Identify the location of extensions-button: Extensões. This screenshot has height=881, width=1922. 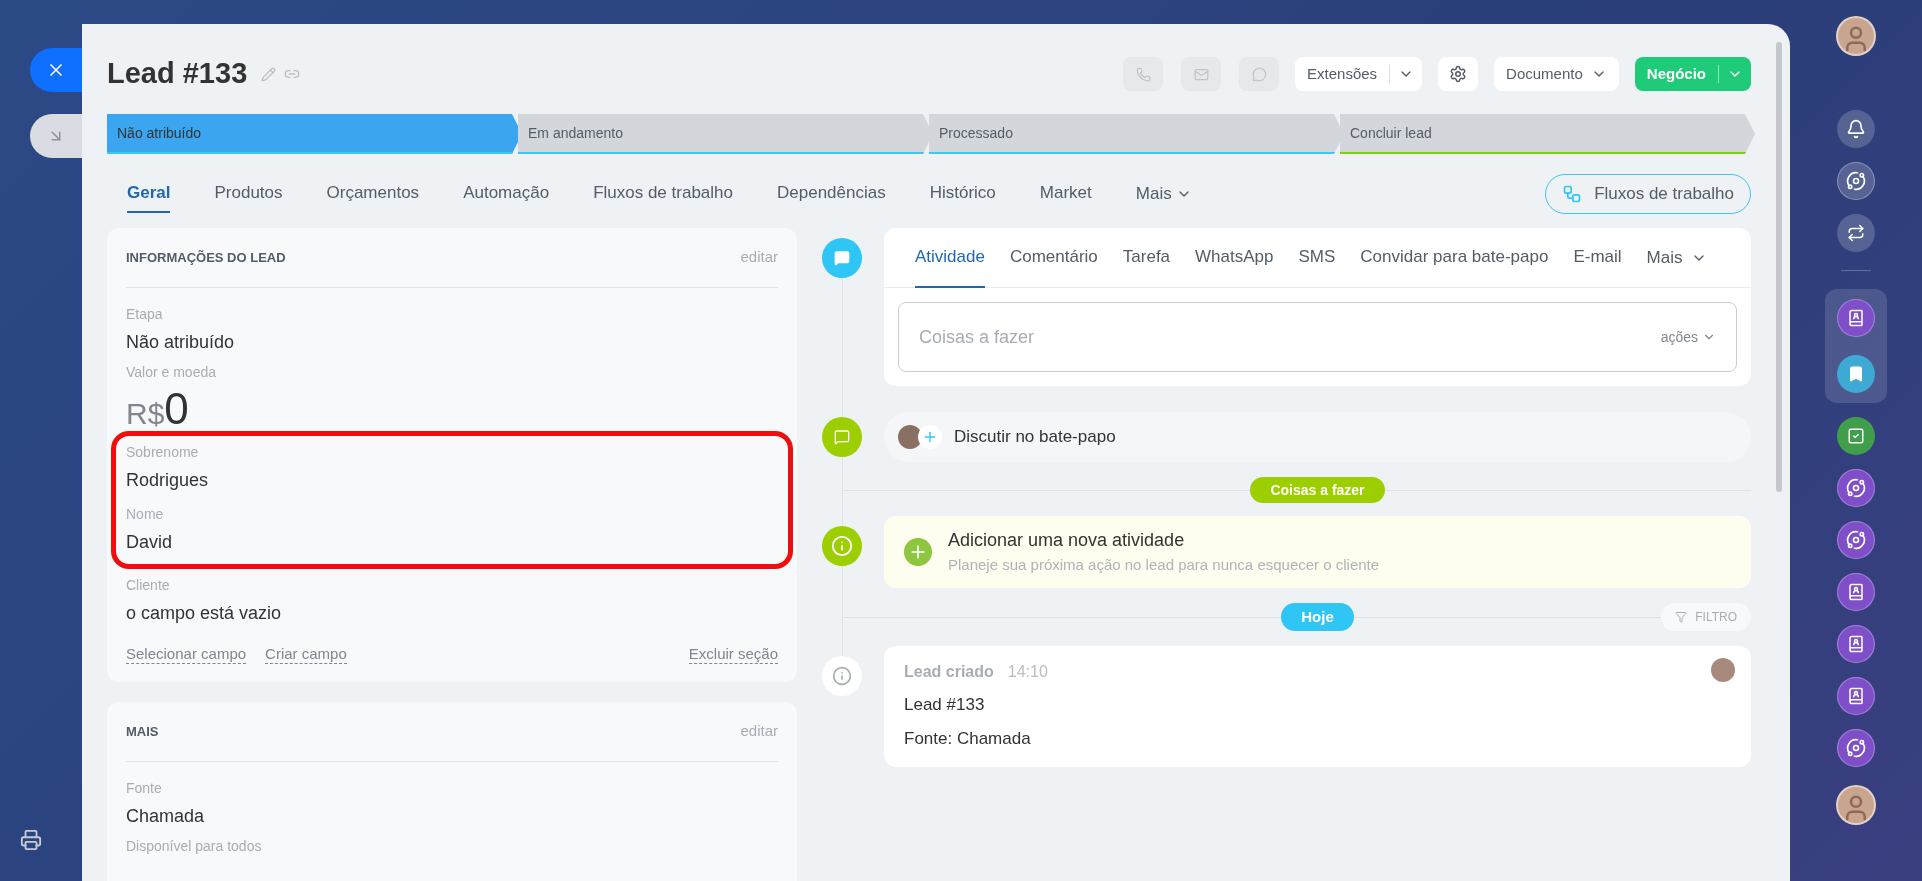
(1359, 74).